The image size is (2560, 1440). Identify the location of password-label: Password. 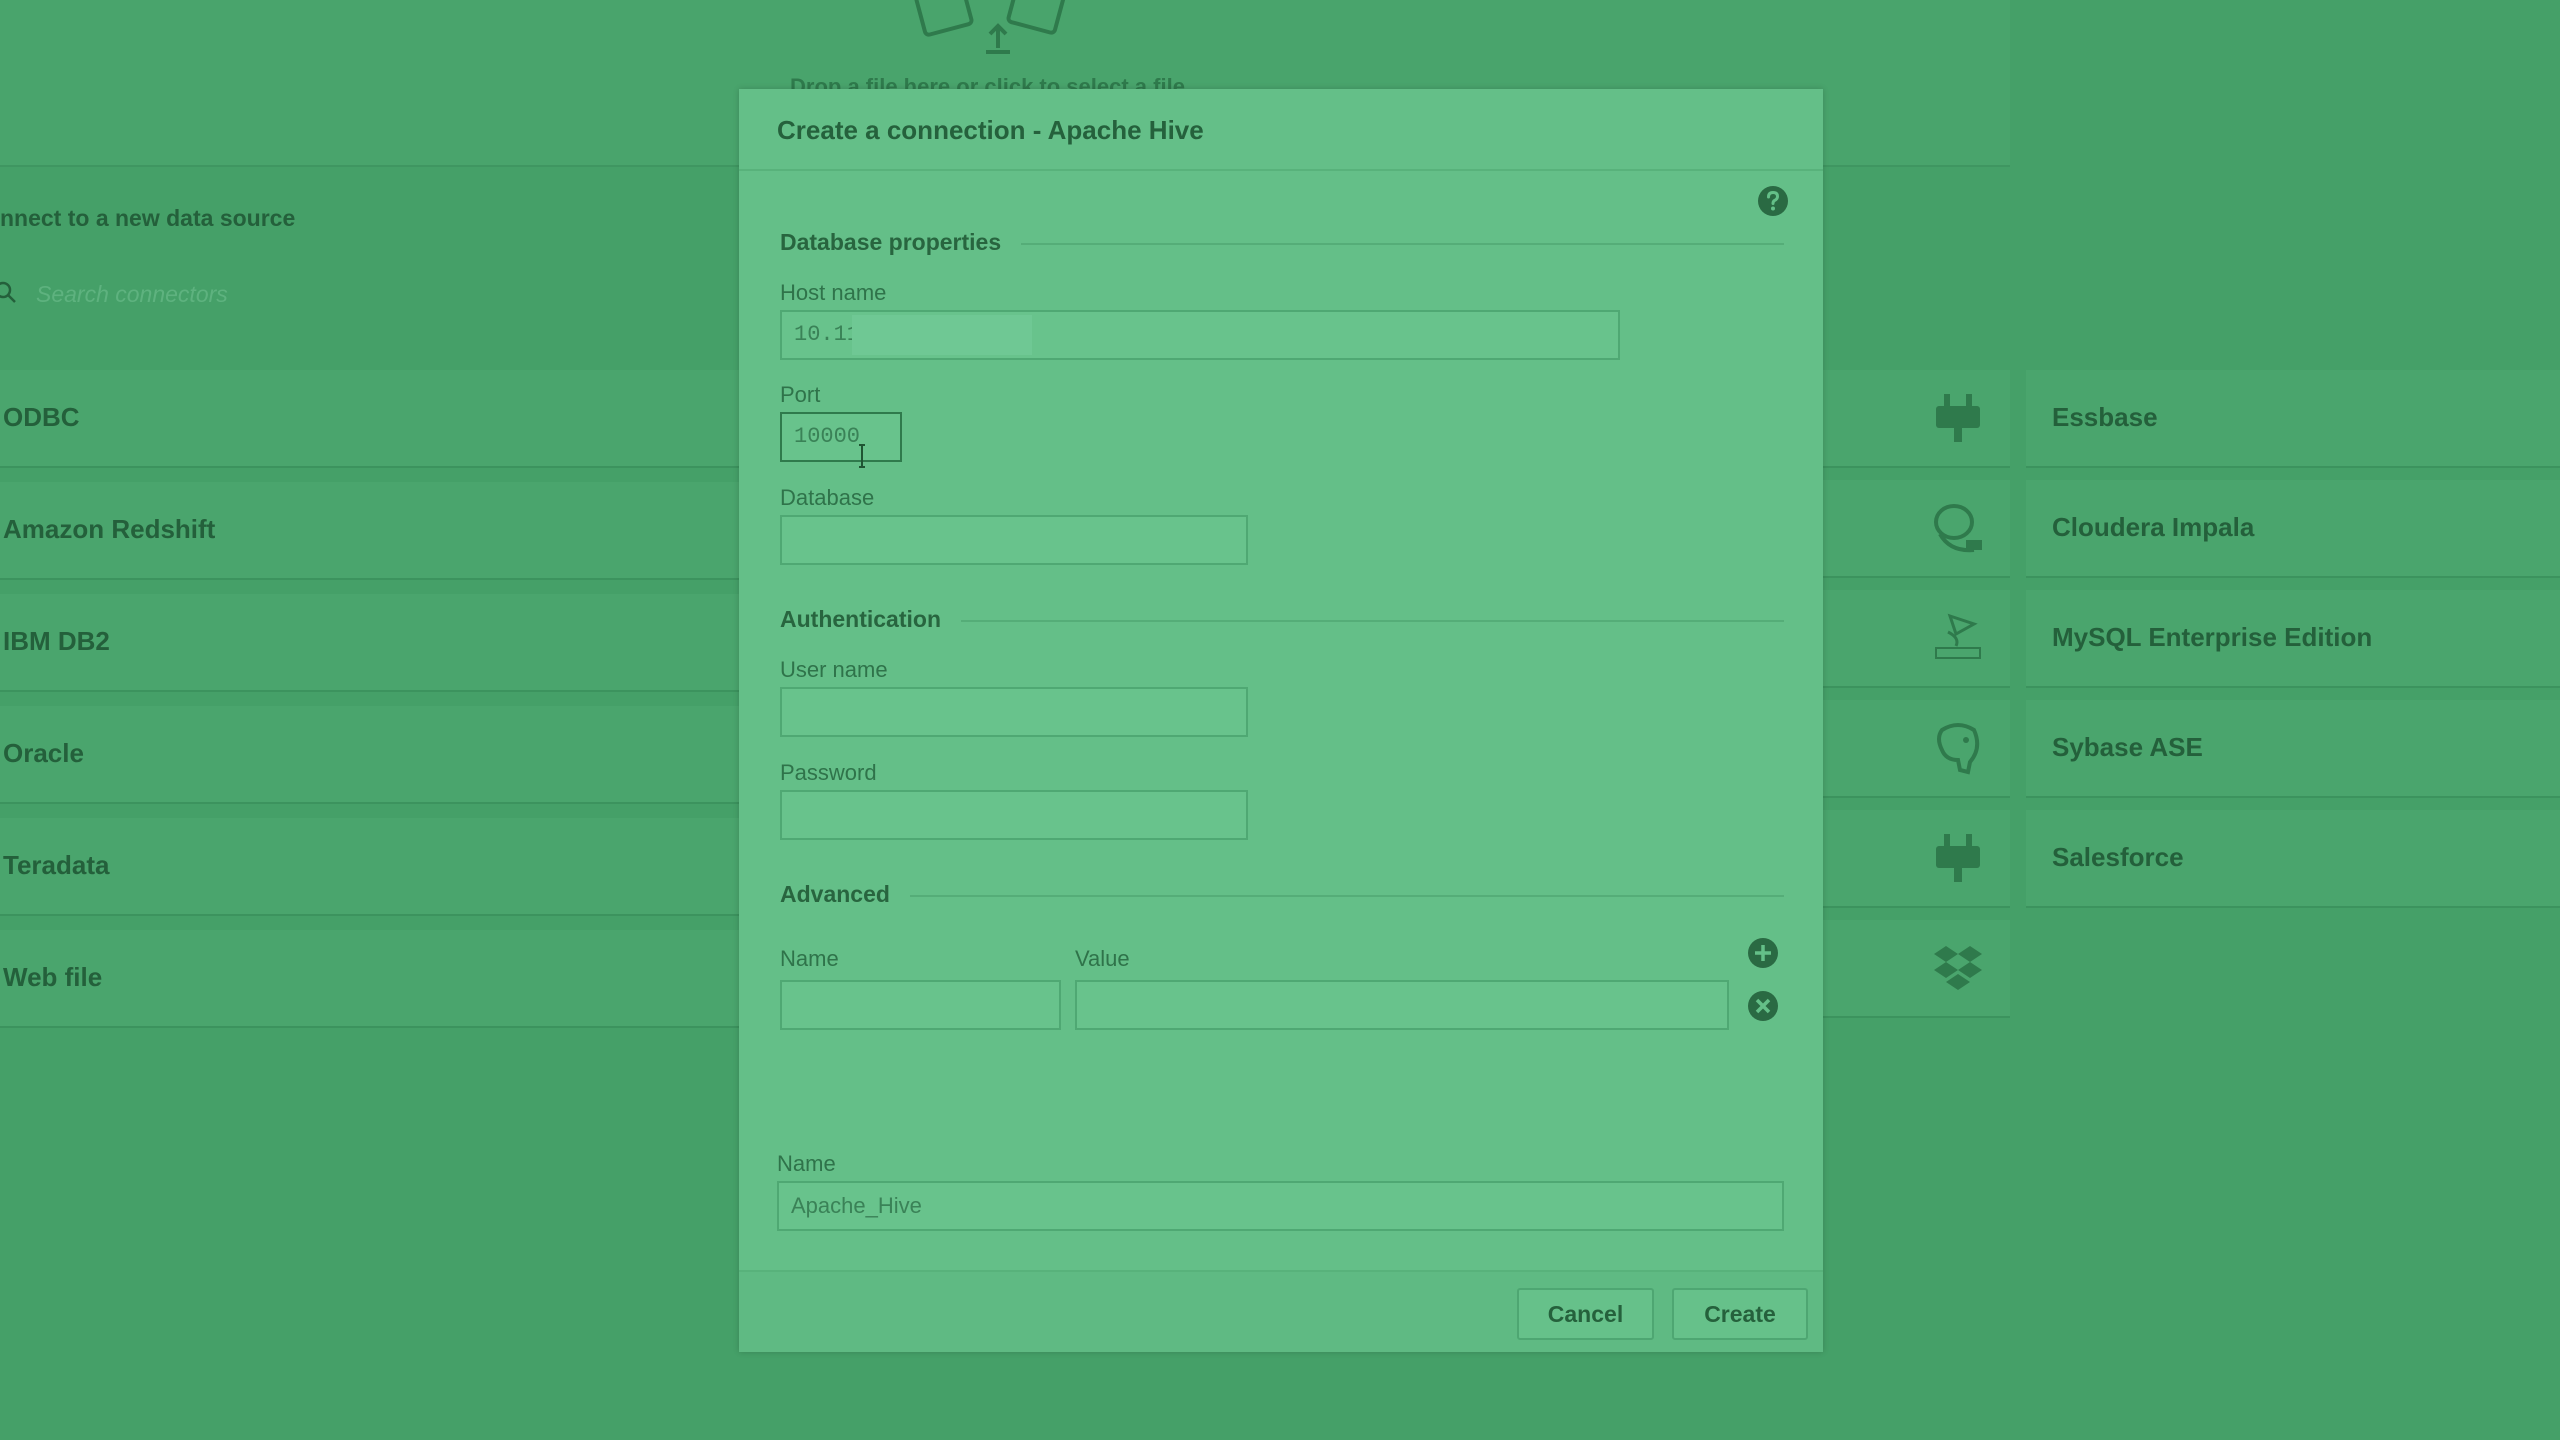
(828, 772).